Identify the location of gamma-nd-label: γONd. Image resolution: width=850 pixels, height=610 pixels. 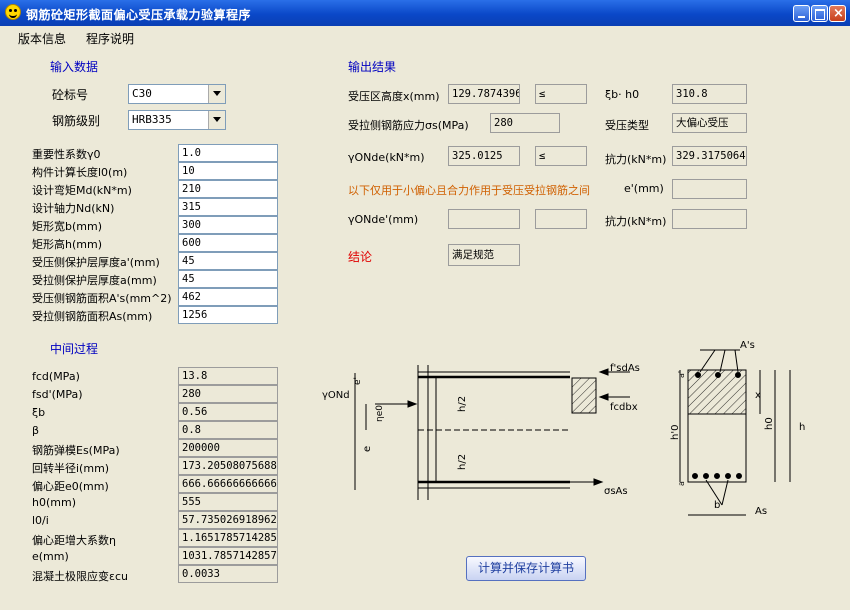
(336, 395).